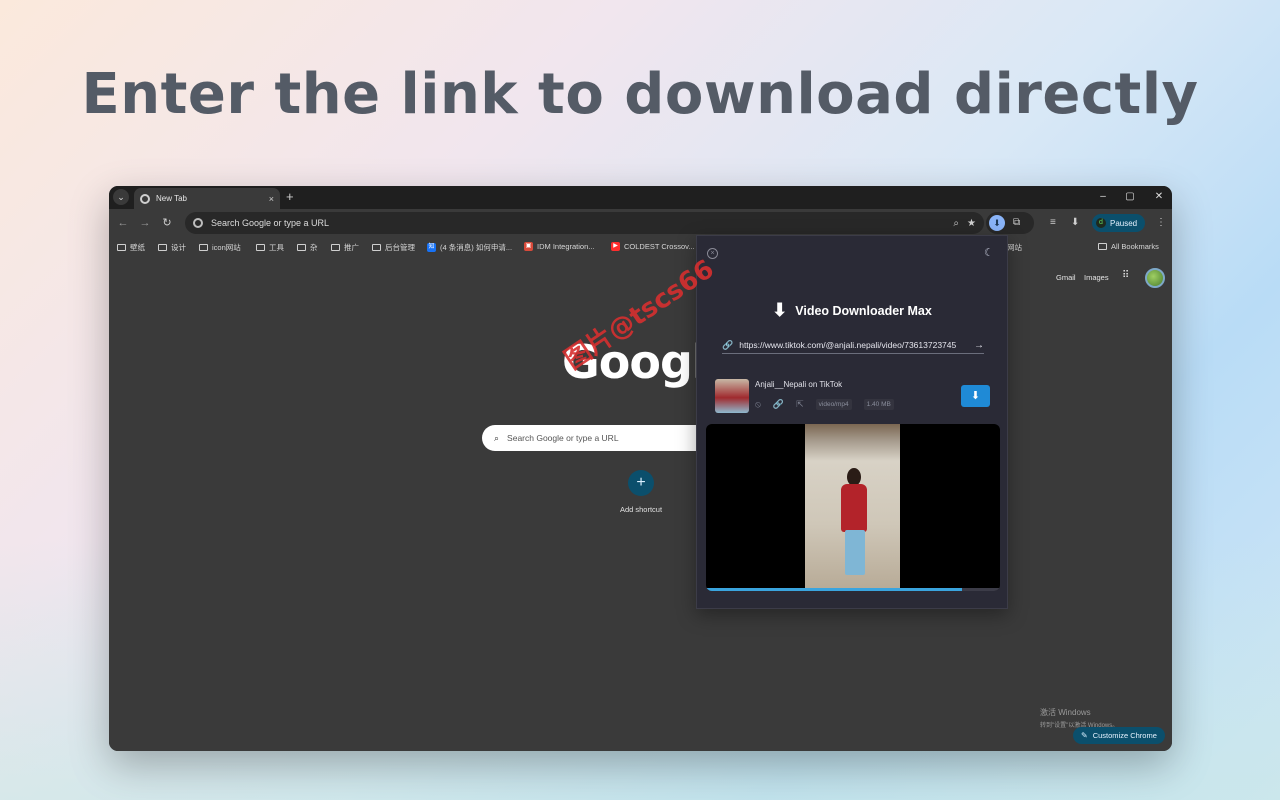  I want to click on video-preview, so click(853, 507).